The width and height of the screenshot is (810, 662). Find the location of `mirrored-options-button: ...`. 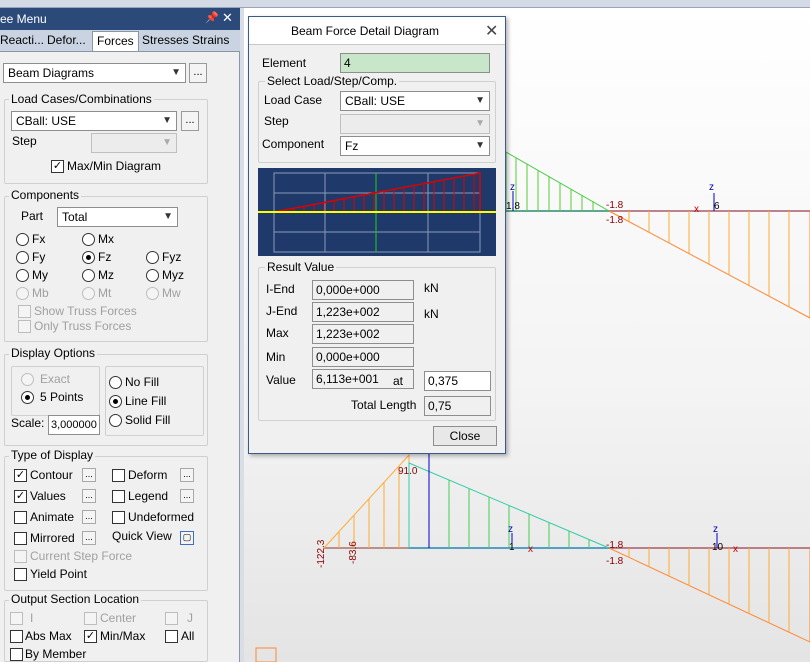

mirrored-options-button: ... is located at coordinates (89, 538).